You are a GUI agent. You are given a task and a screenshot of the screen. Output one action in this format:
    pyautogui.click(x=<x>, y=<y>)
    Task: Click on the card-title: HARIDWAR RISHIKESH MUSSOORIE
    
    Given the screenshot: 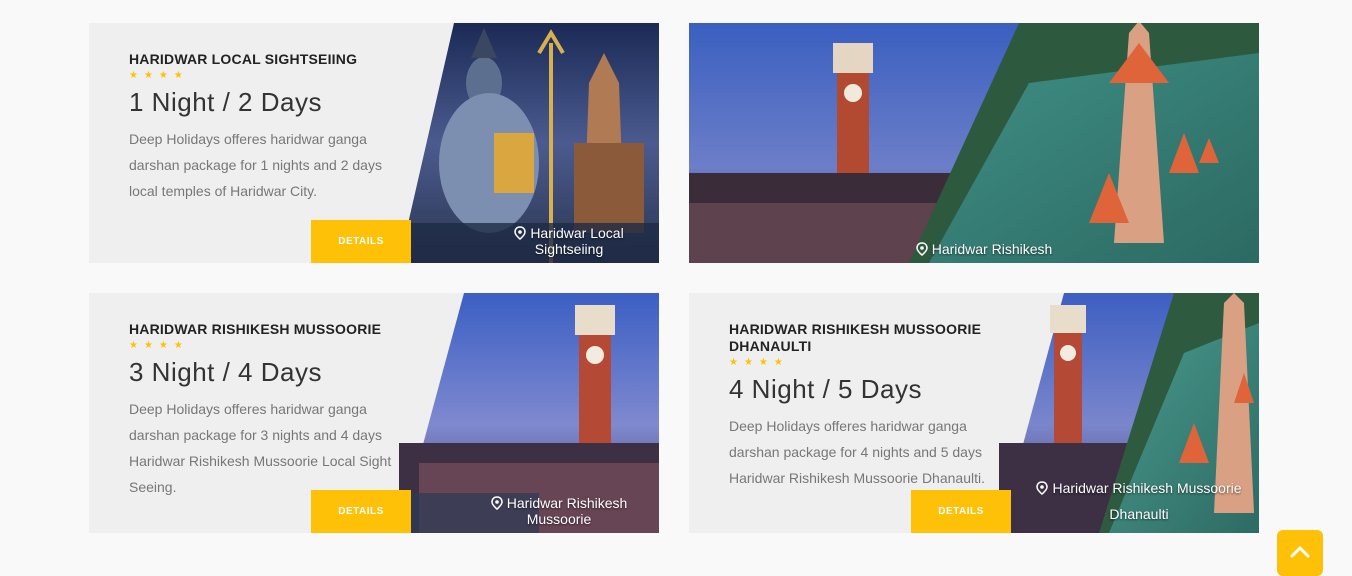 What is the action you would take?
    pyautogui.click(x=264, y=329)
    